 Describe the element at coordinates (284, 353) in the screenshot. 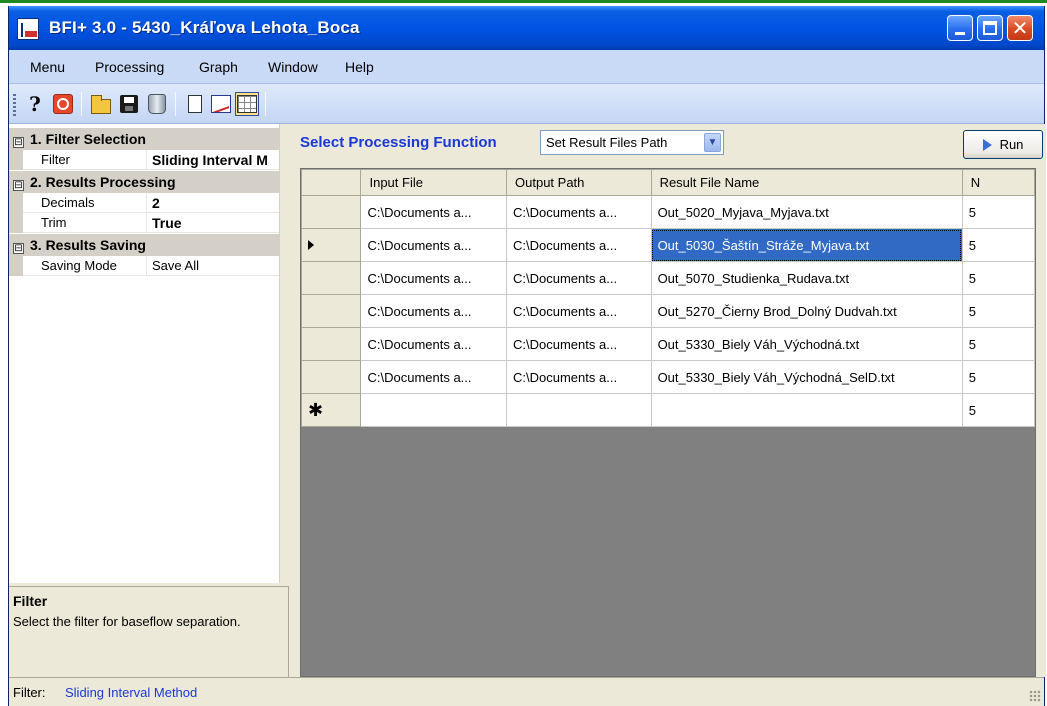

I see `property-grid-scrollbar` at that location.